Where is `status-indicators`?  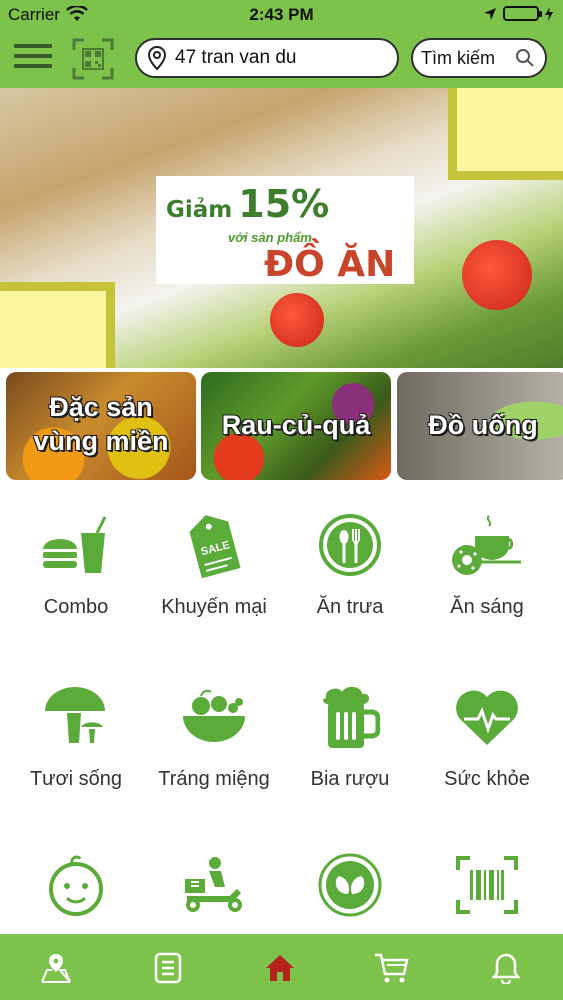 status-indicators is located at coordinates (518, 13).